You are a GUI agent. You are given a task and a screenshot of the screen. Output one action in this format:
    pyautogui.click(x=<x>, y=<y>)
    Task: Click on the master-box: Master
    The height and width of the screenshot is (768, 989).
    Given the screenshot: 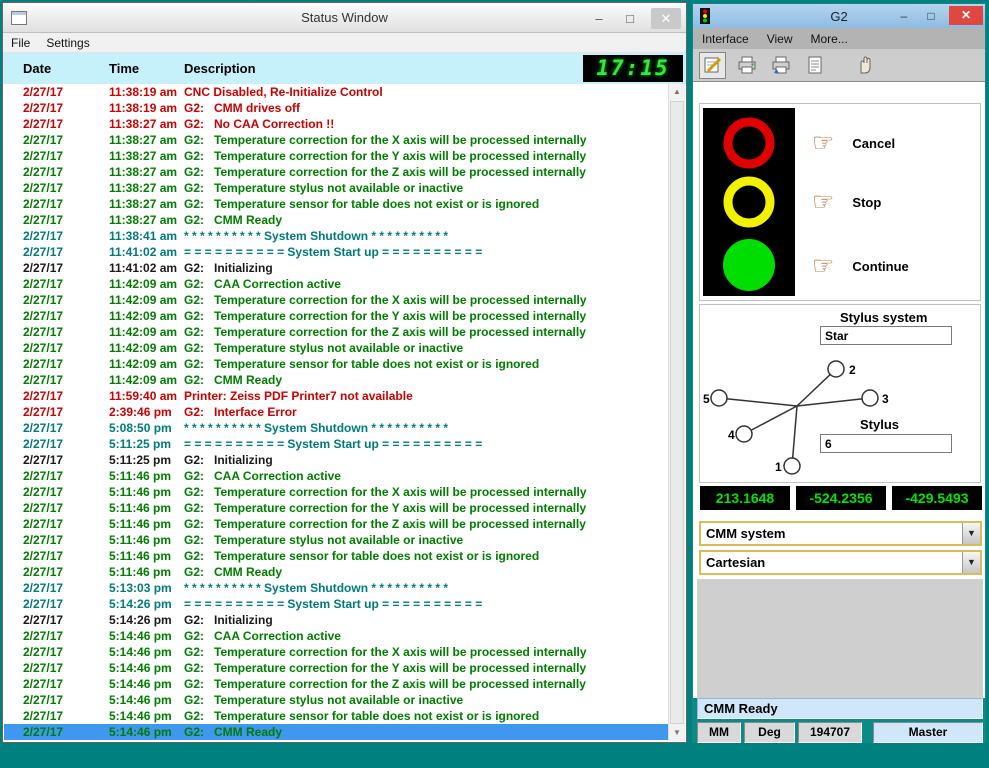 What is the action you would take?
    pyautogui.click(x=928, y=732)
    